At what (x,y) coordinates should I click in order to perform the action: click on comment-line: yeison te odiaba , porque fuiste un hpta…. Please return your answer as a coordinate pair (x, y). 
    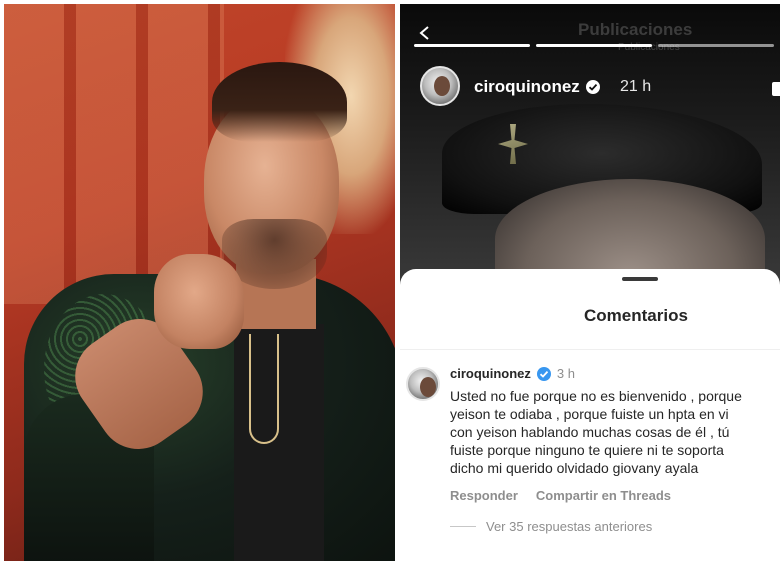
    Looking at the image, I should click on (589, 414).